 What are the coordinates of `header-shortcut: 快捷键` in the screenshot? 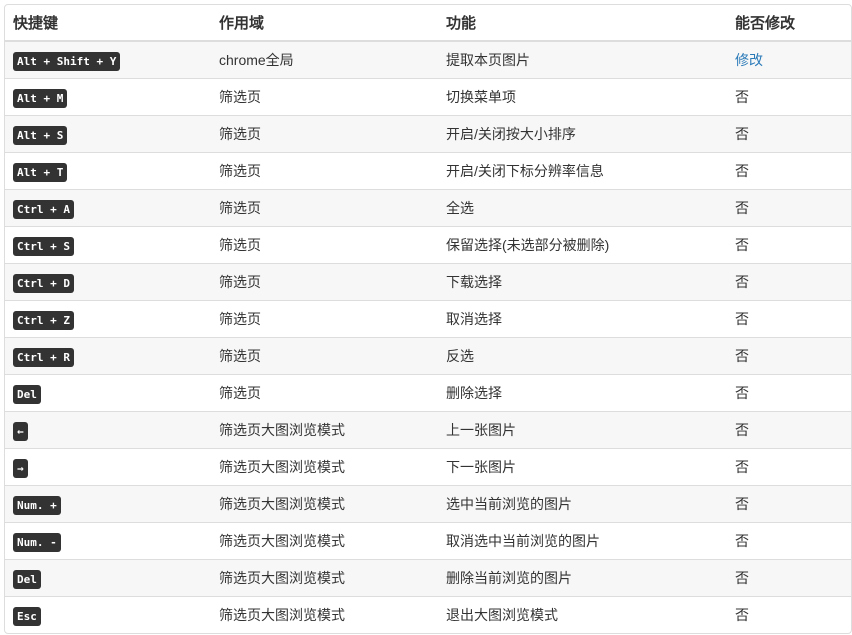 It's located at (108, 23).